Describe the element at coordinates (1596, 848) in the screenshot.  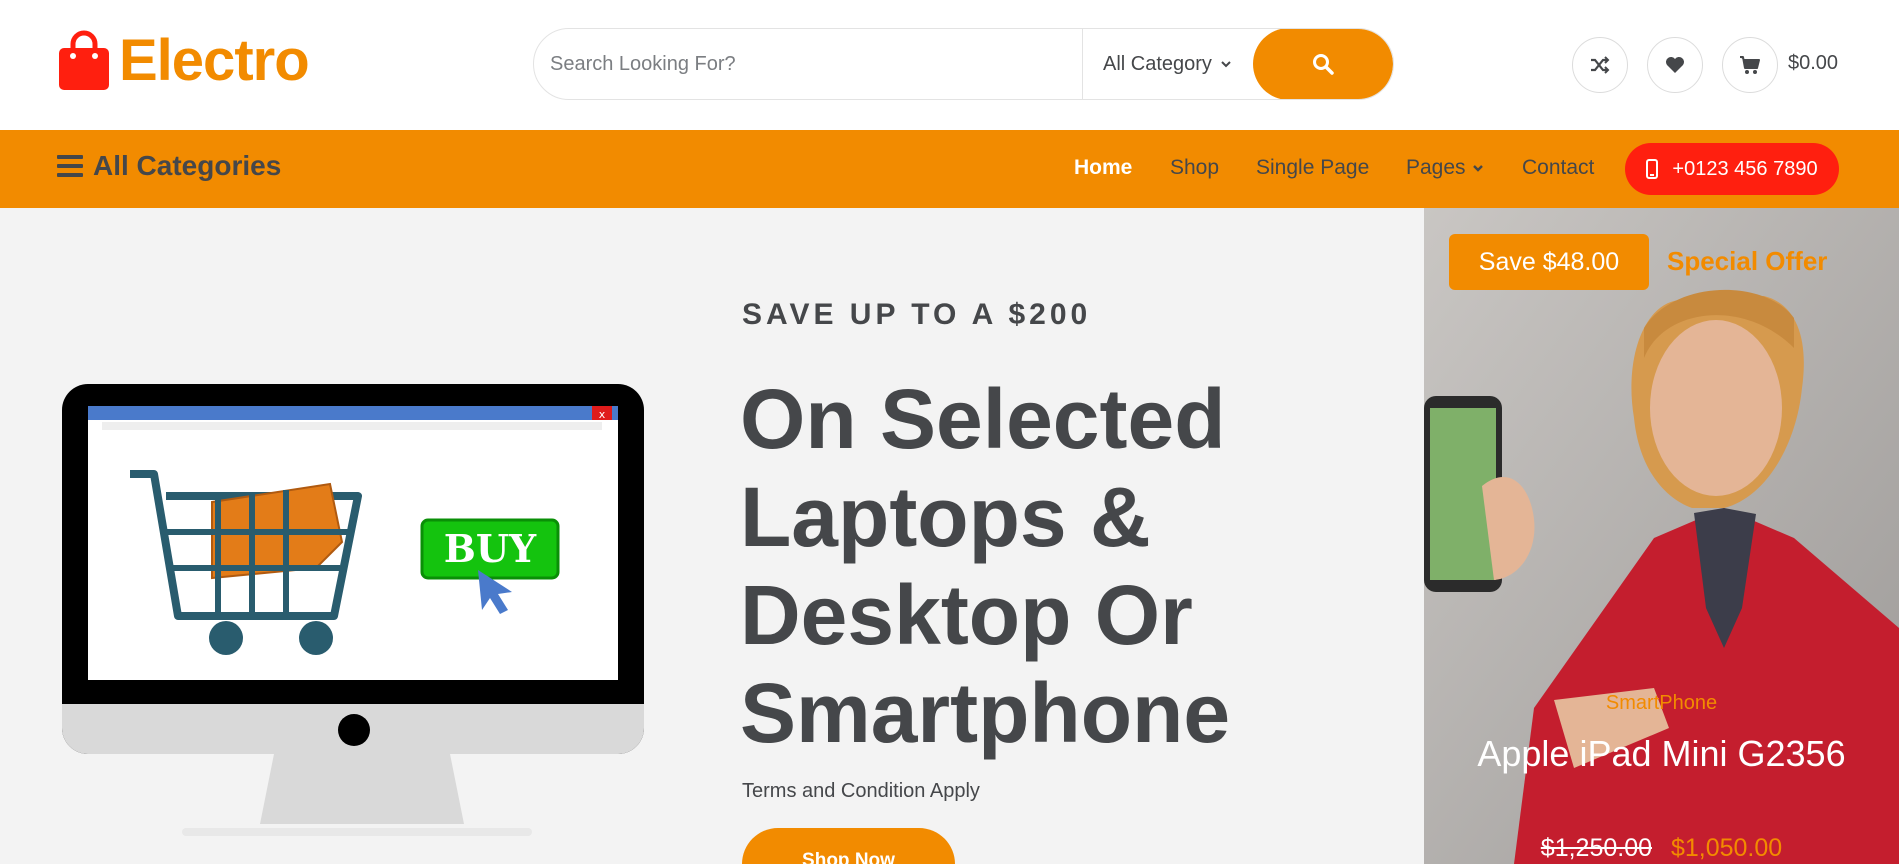
I see `old-price: $1,250.00` at that location.